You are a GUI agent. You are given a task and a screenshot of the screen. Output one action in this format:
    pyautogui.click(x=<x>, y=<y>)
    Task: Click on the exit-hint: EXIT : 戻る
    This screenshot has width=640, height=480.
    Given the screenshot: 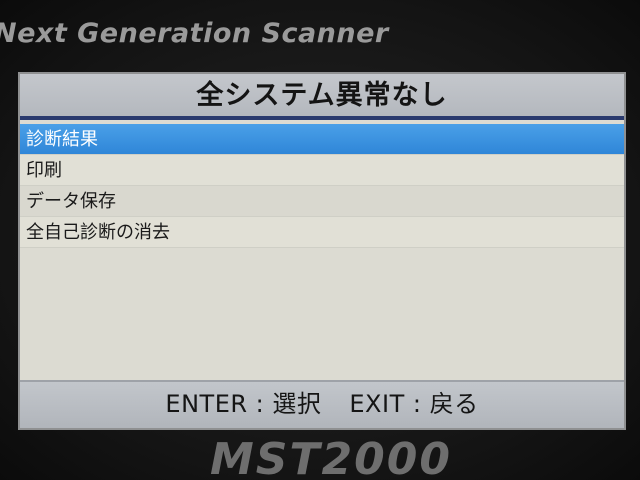 What is the action you would take?
    pyautogui.click(x=414, y=404)
    